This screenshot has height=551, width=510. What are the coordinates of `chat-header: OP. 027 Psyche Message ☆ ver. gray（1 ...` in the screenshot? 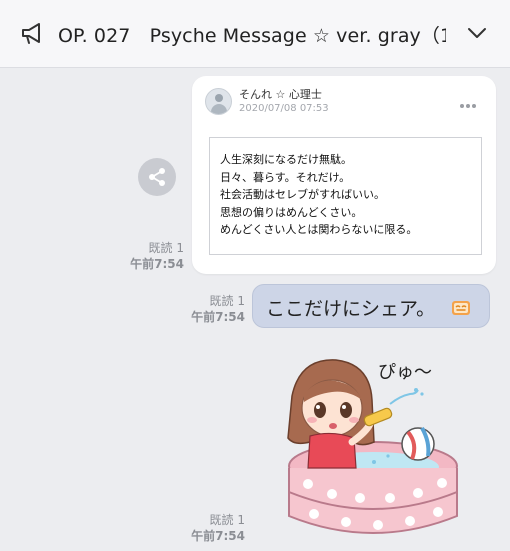 It's located at (255, 34).